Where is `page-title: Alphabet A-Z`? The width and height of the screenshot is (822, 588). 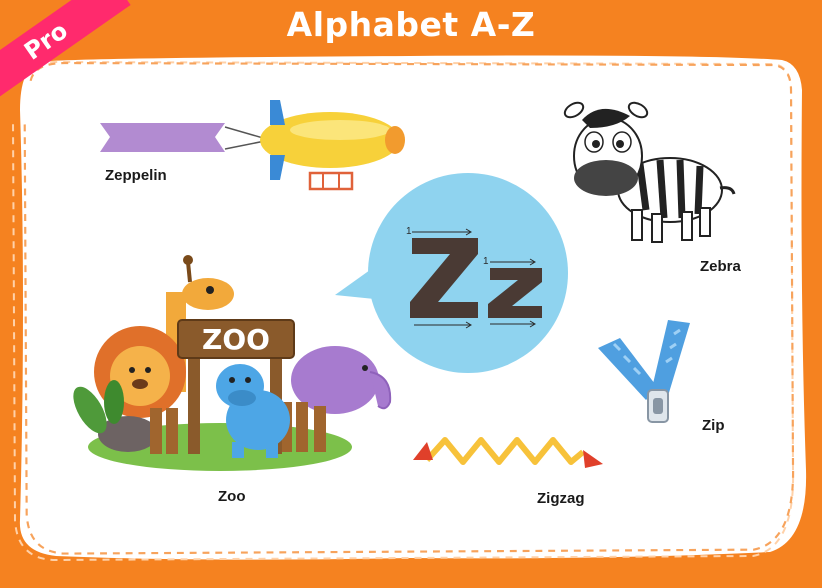
page-title: Alphabet A-Z is located at coordinates (411, 24).